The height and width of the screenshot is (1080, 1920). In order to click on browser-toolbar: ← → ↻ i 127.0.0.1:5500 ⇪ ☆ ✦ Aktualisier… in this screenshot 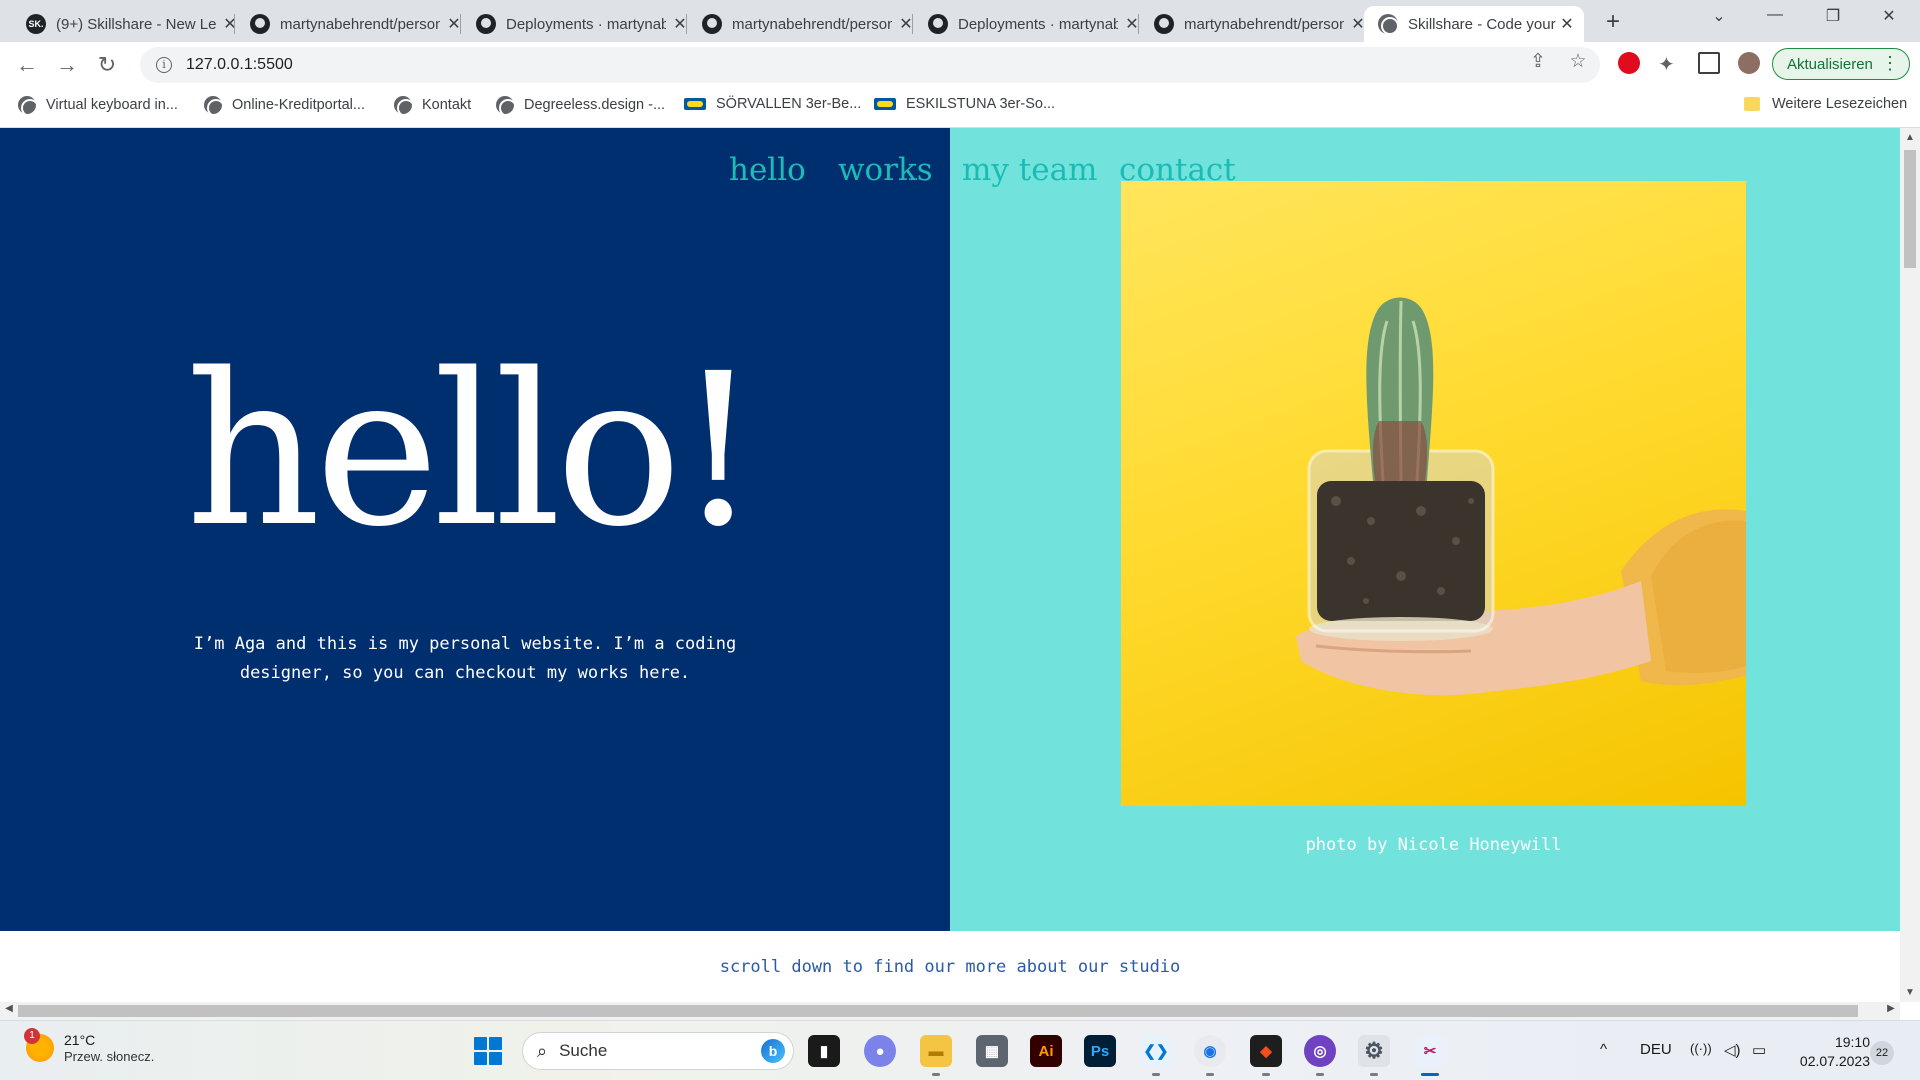, I will do `click(960, 65)`.